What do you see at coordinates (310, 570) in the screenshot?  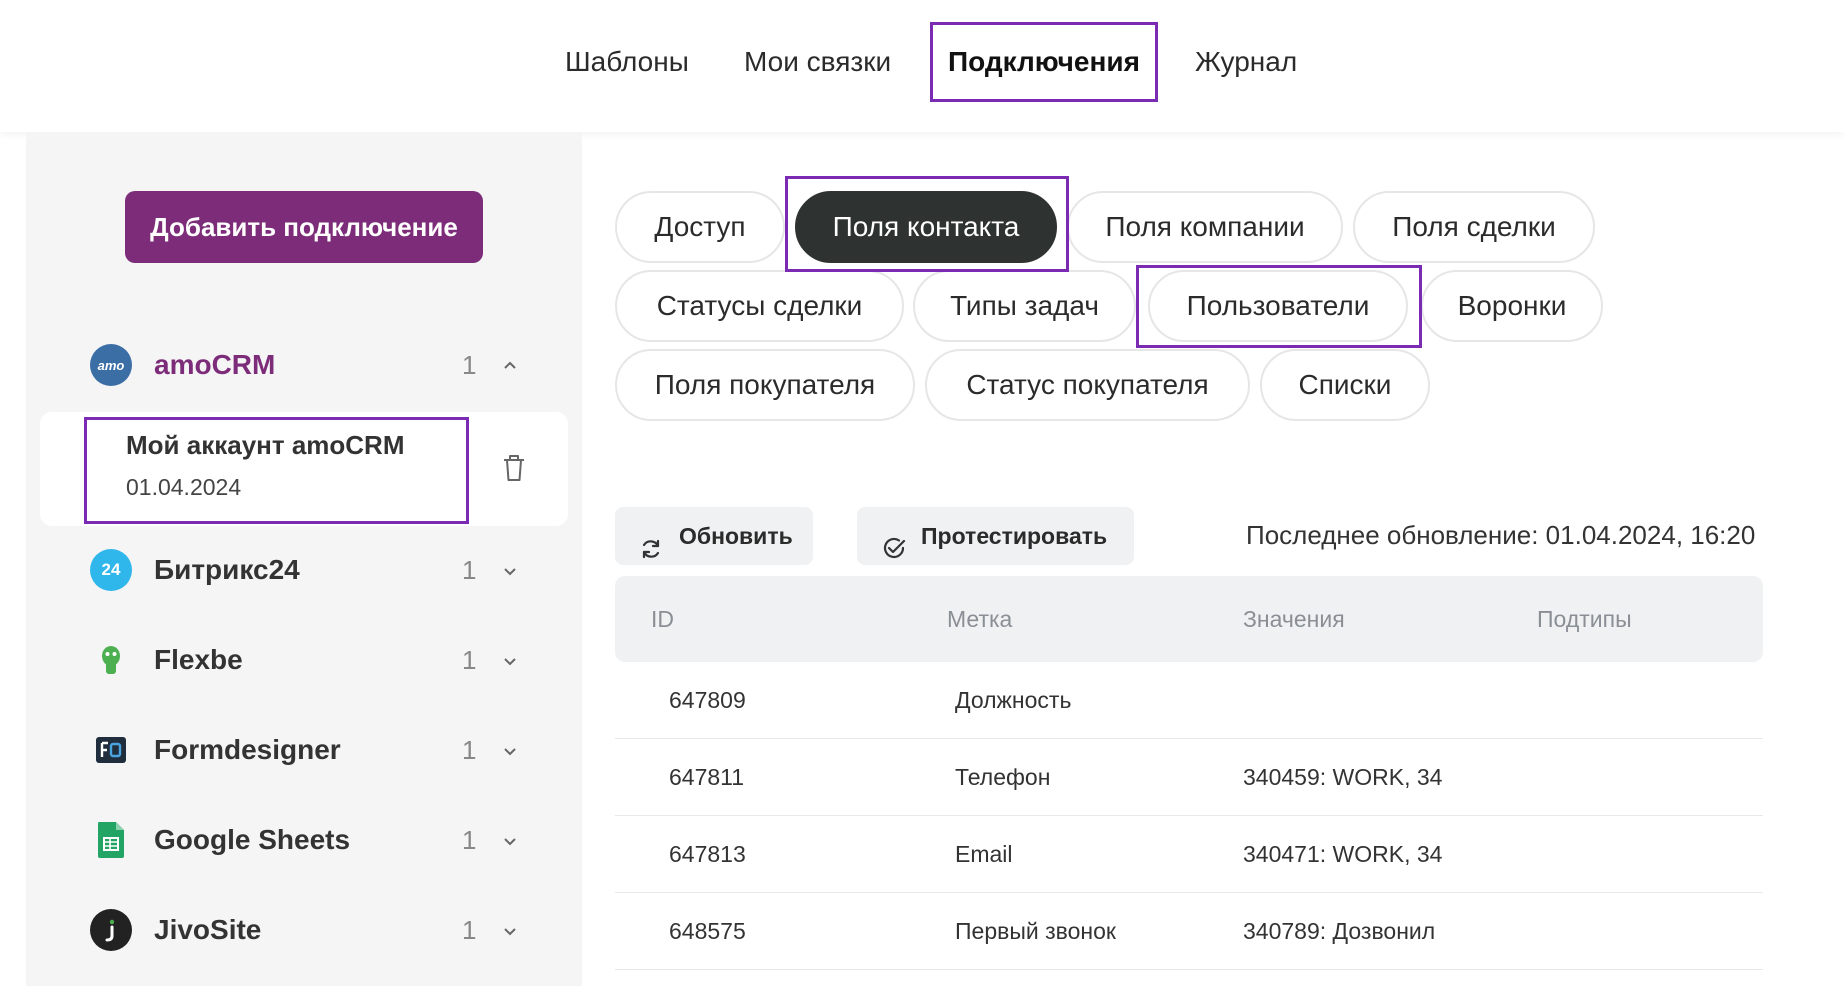 I see `service-item-bitrix24: 24 Битрикс24 1` at bounding box center [310, 570].